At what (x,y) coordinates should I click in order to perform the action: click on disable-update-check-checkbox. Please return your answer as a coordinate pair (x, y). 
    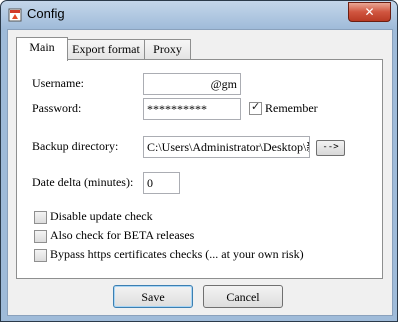
    Looking at the image, I should click on (40, 217).